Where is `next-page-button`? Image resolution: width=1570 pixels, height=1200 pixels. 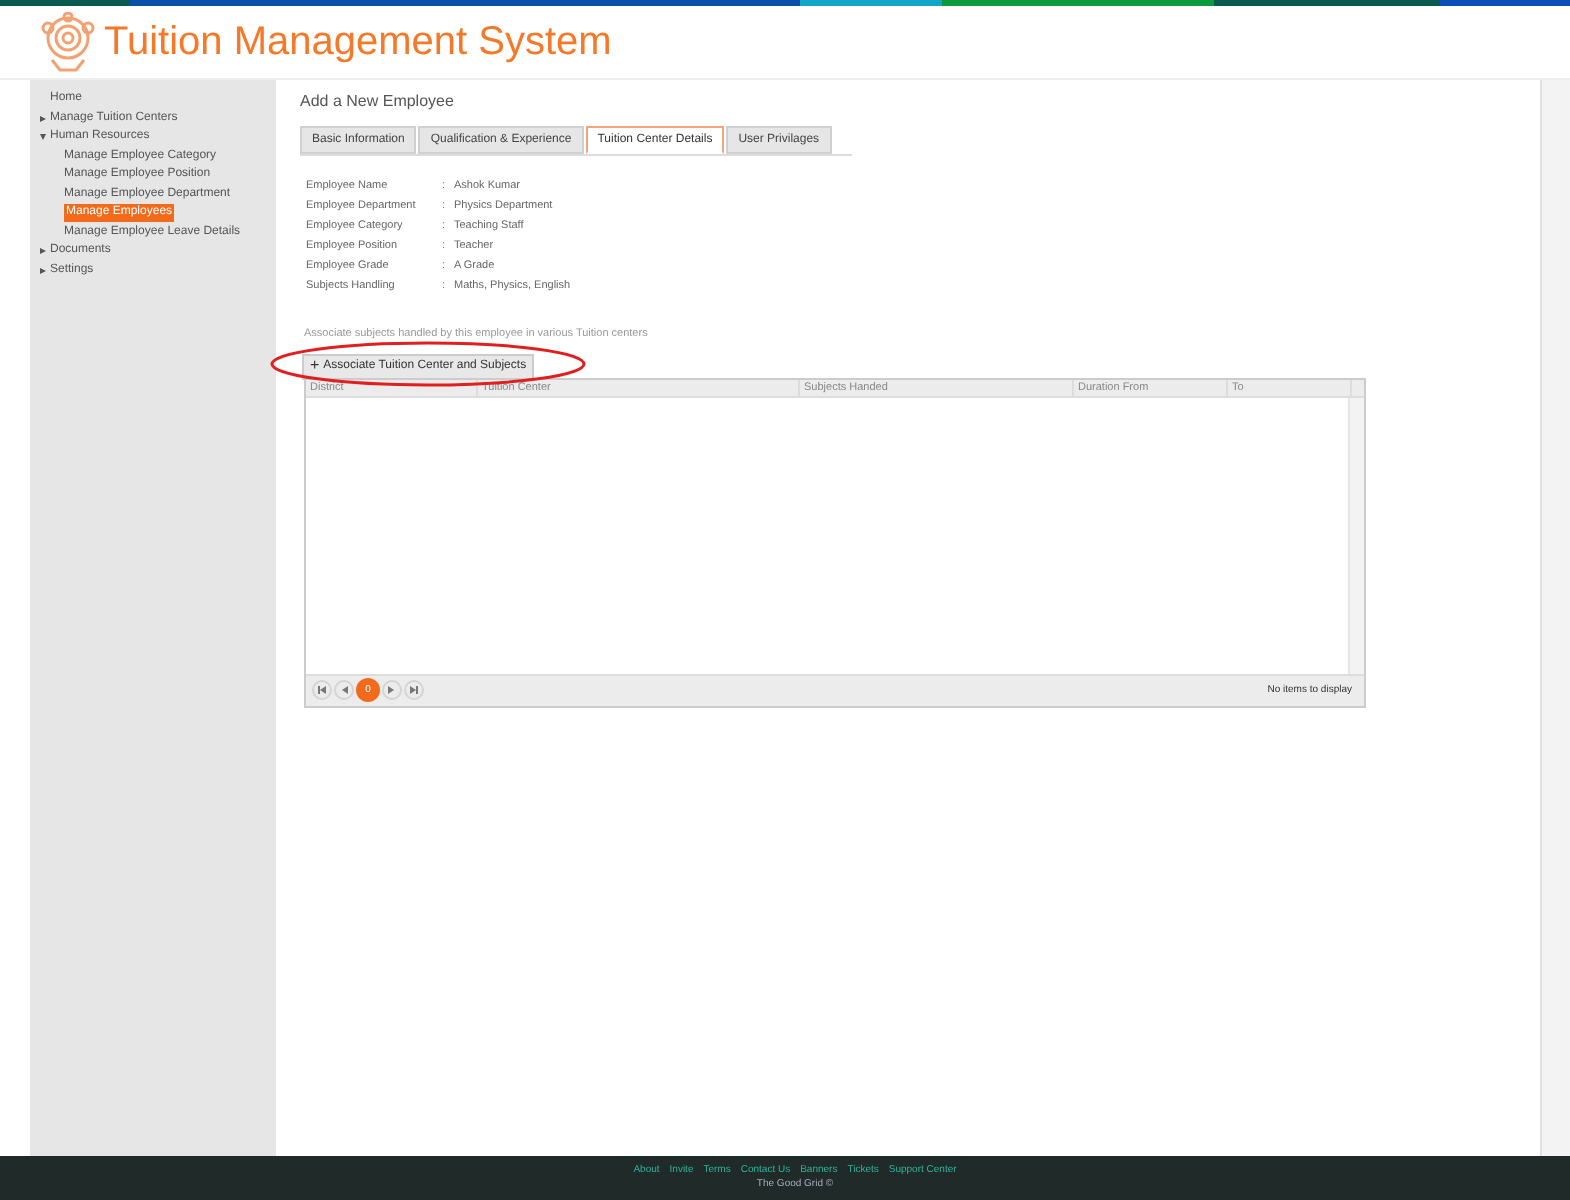
next-page-button is located at coordinates (392, 690).